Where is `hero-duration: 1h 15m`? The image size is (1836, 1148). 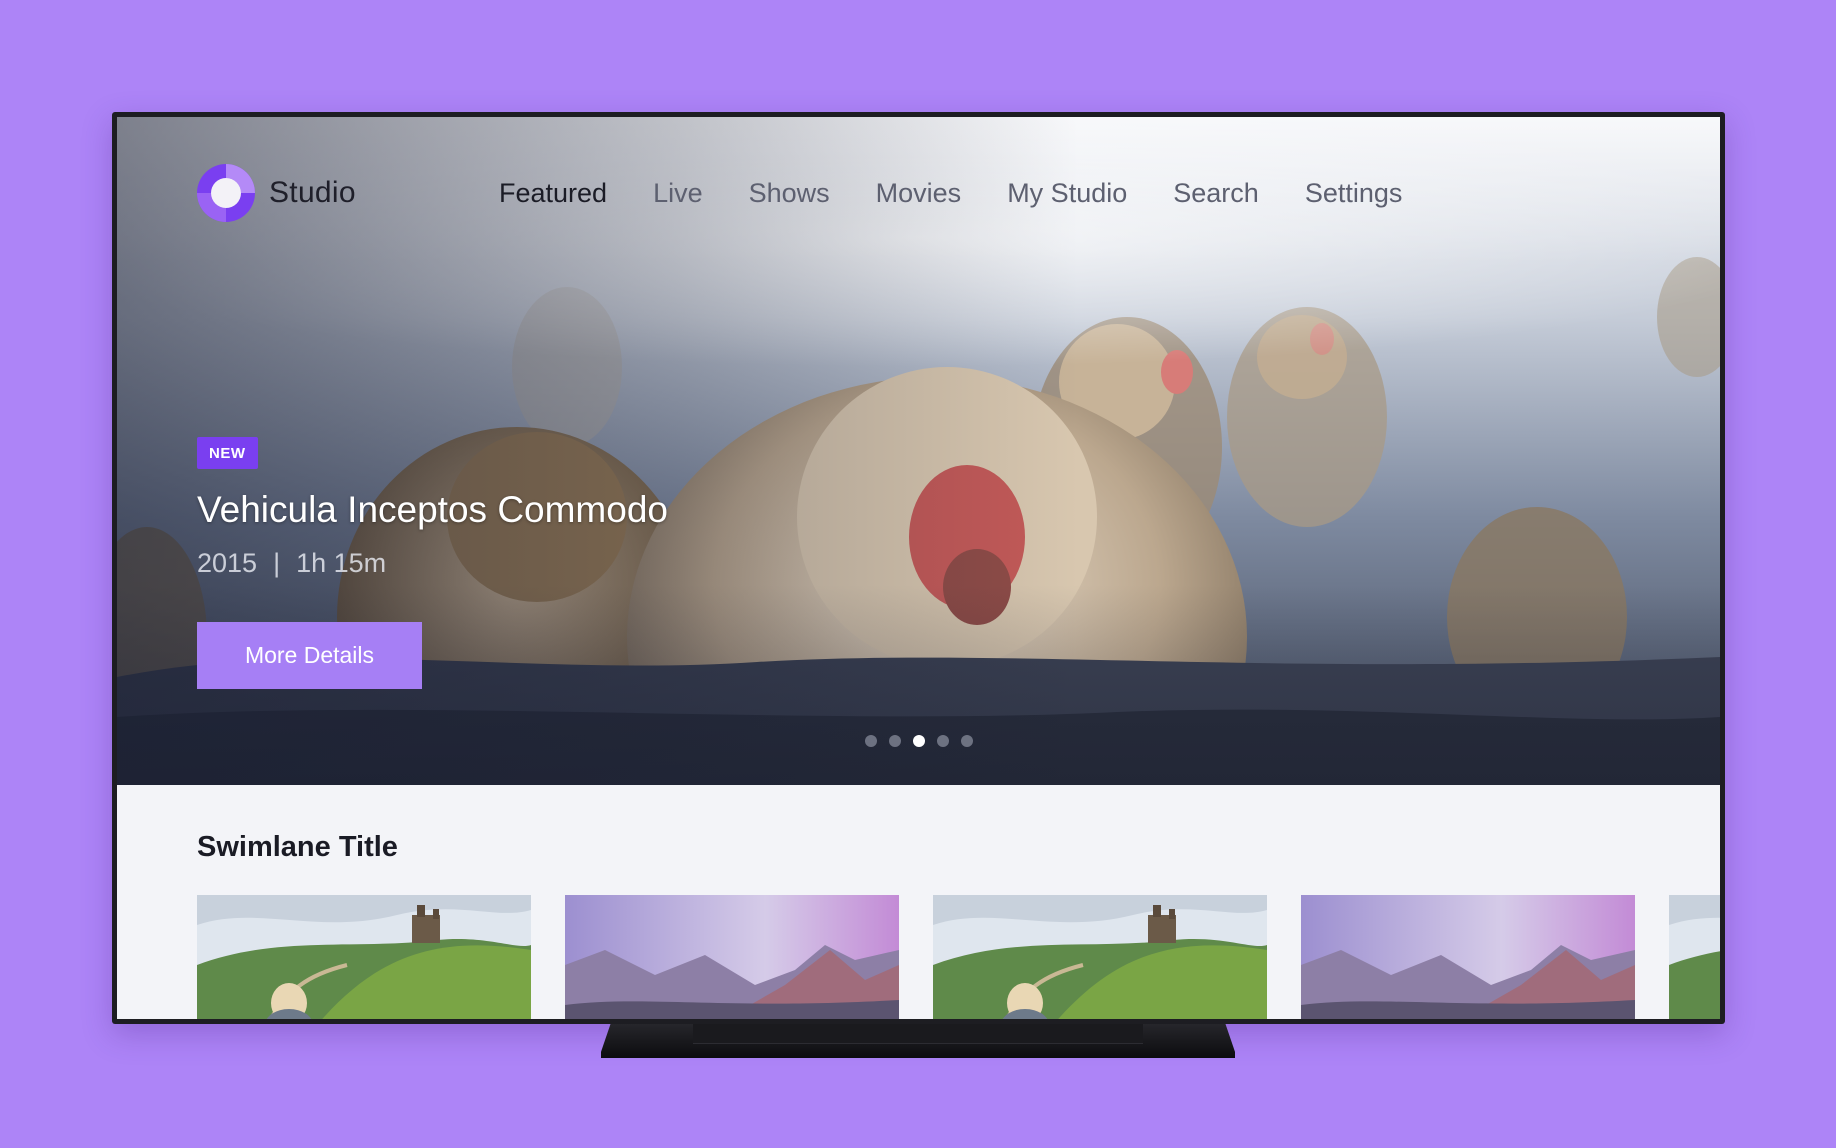 hero-duration: 1h 15m is located at coordinates (341, 563).